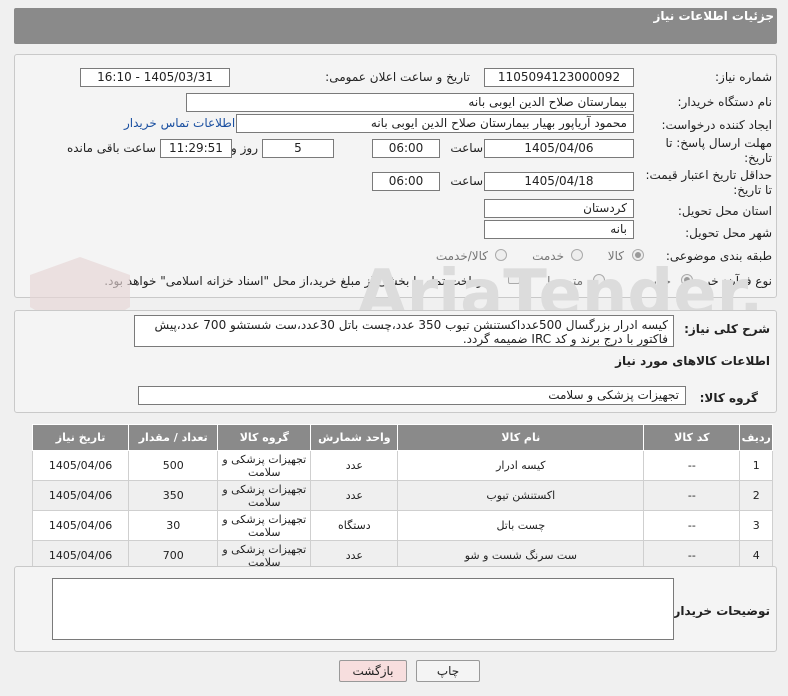 The width and height of the screenshot is (788, 696). What do you see at coordinates (692, 437) in the screenshot?
I see `col-code: کد کالا` at bounding box center [692, 437].